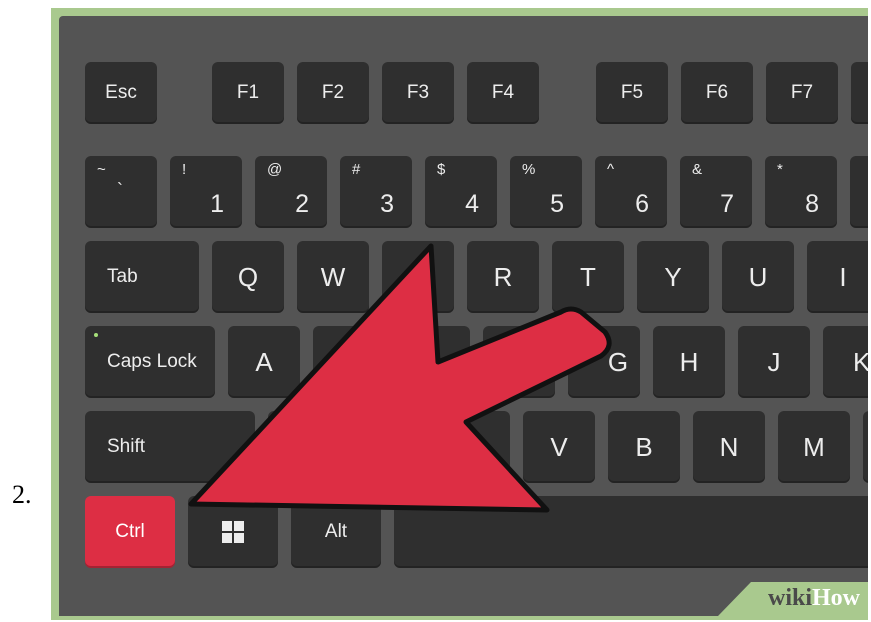 The width and height of the screenshot is (871, 622). Describe the element at coordinates (22, 494) in the screenshot. I see `step-number: 2.` at that location.